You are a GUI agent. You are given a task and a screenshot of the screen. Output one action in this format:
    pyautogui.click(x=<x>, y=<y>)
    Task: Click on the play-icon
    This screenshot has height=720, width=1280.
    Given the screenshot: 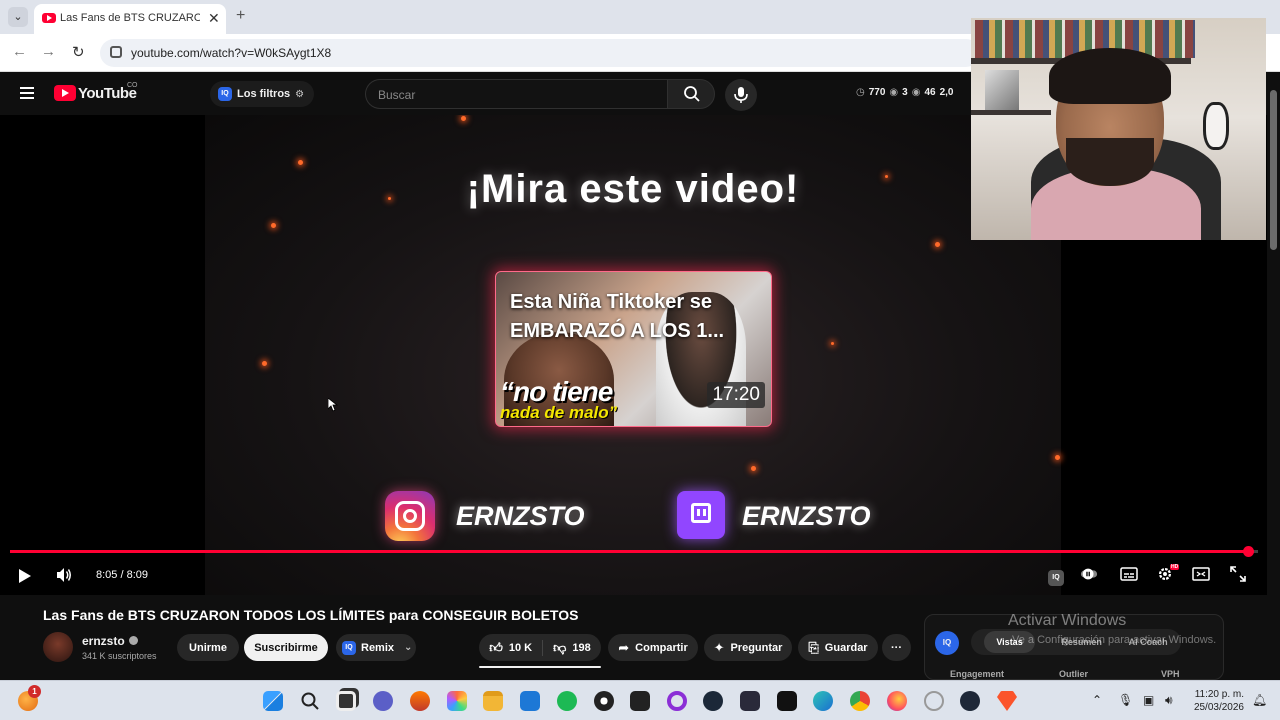 What is the action you would take?
    pyautogui.click(x=25, y=576)
    